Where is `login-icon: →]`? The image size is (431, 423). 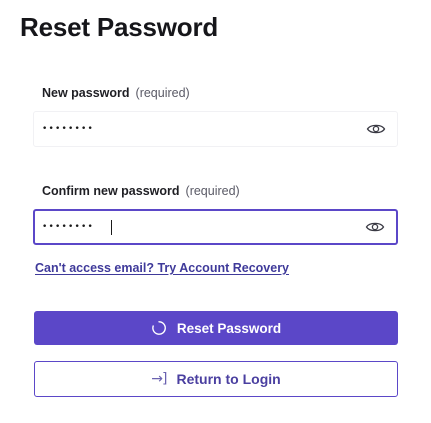 login-icon: →] is located at coordinates (159, 379).